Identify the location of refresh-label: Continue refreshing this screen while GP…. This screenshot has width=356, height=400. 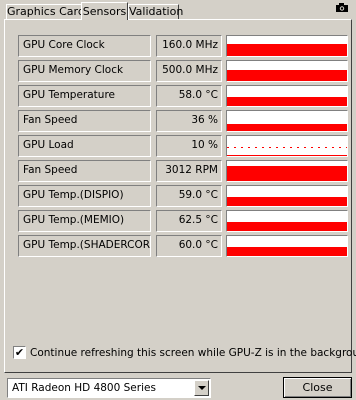
(193, 353).